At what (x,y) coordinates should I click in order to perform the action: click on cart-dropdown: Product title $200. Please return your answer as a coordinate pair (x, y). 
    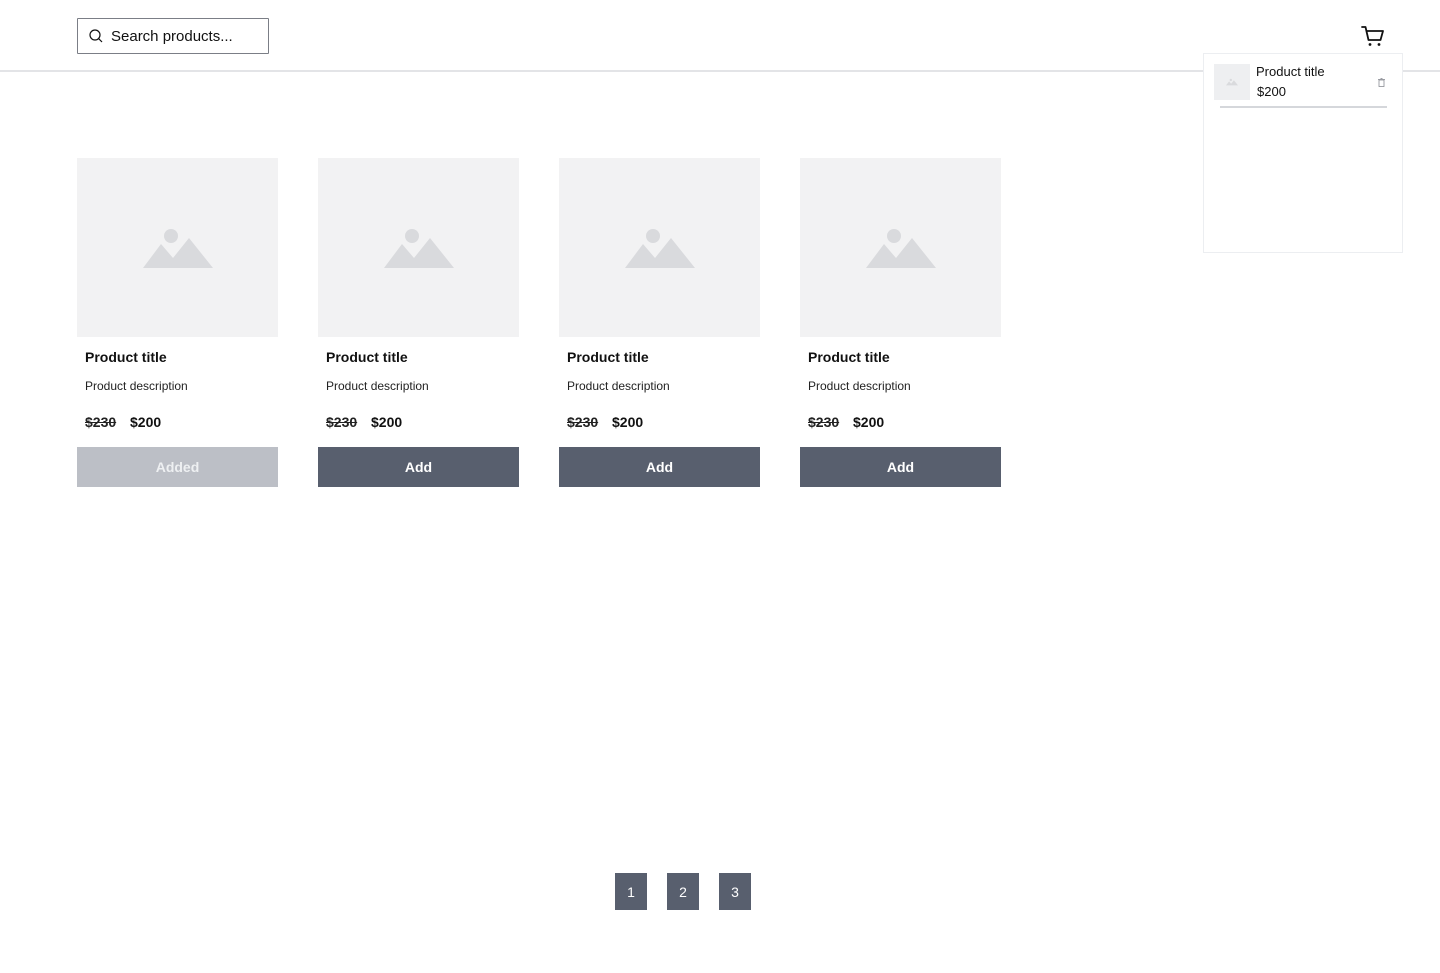
    Looking at the image, I should click on (1303, 153).